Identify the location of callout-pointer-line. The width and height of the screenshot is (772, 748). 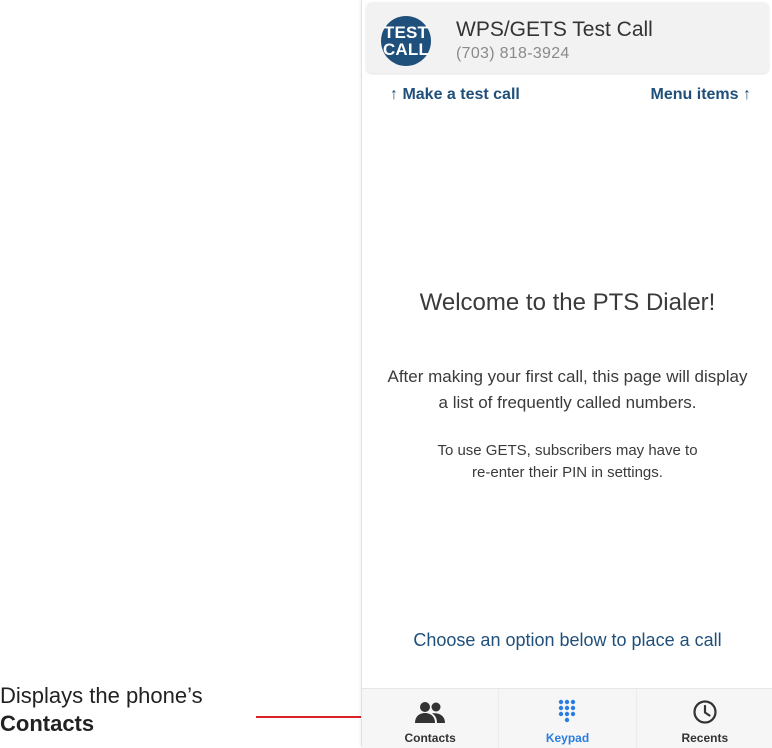
(311, 717).